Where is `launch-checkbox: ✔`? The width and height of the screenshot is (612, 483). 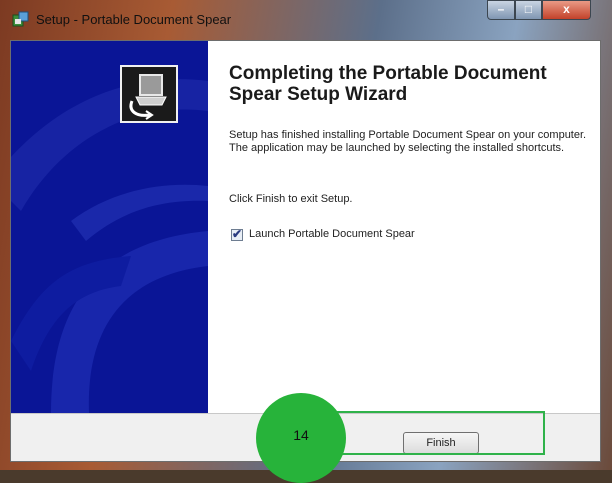
launch-checkbox: ✔ is located at coordinates (237, 234).